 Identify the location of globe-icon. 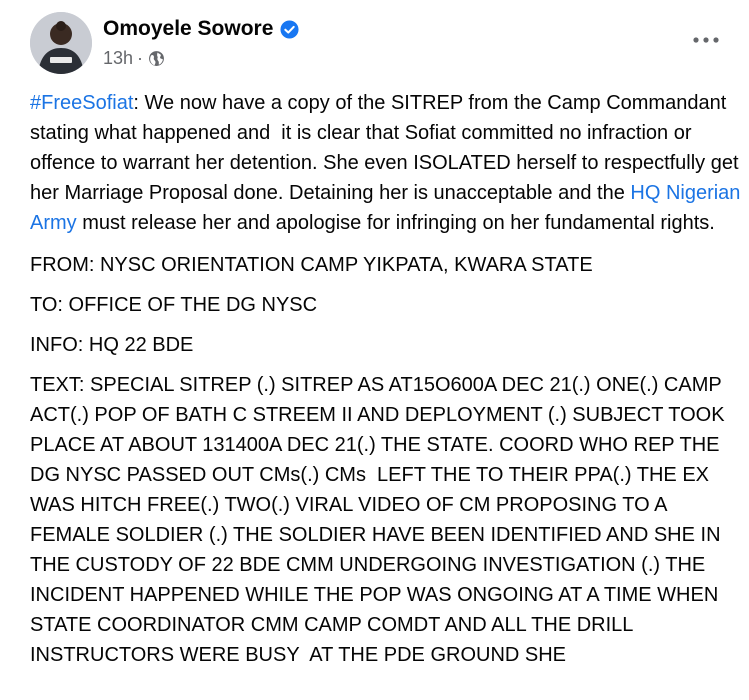
(156, 58).